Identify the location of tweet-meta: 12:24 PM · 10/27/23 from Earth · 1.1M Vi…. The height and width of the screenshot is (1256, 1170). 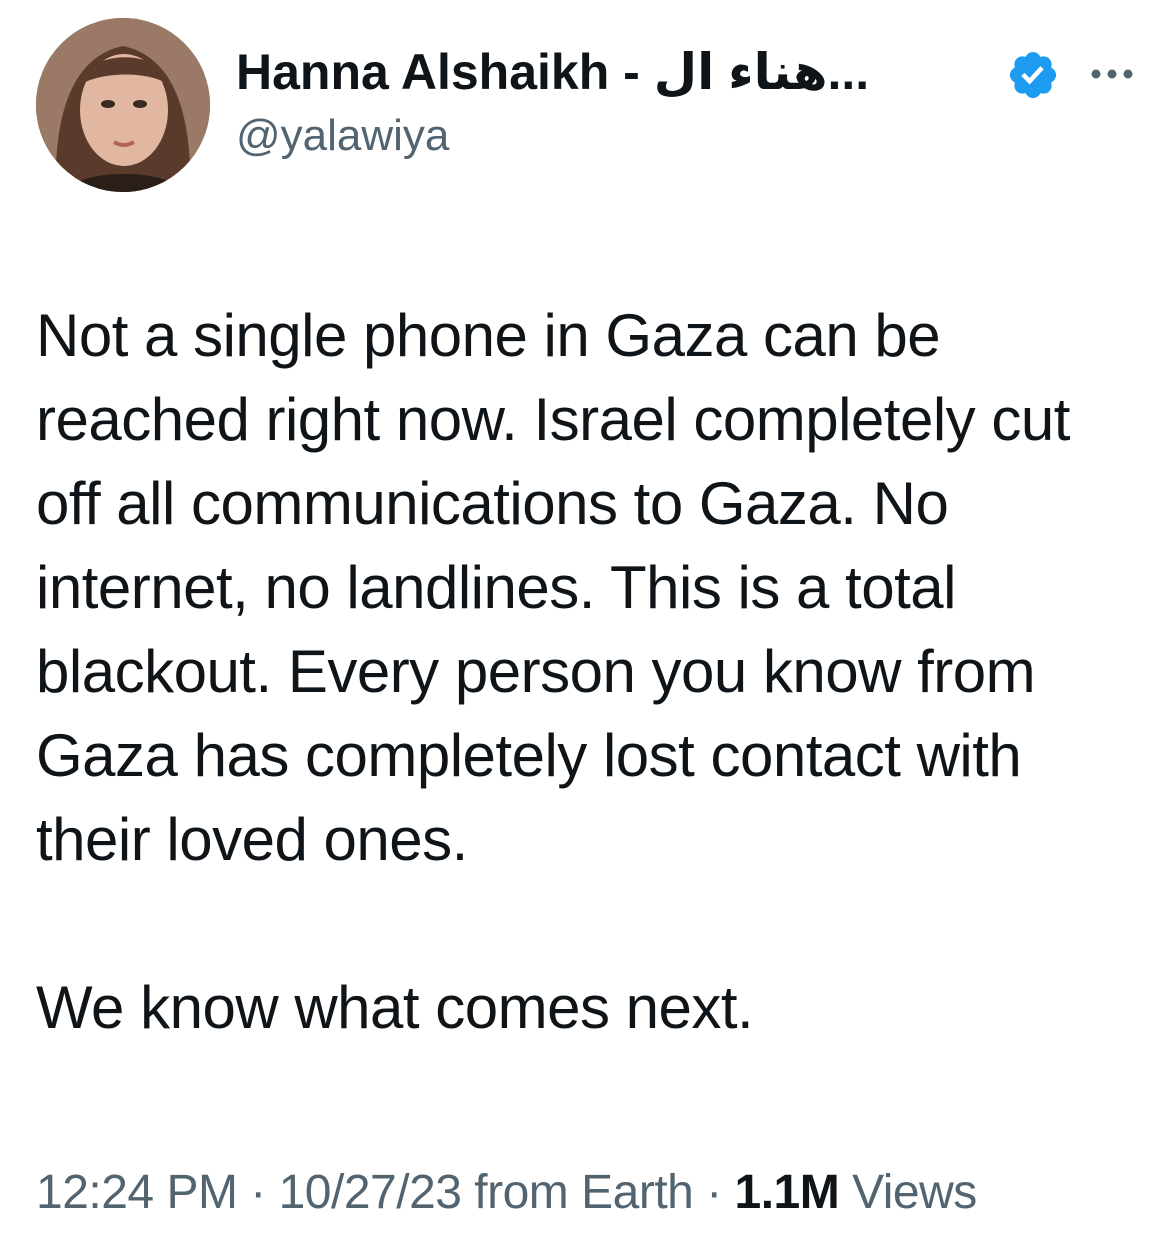
(596, 1193).